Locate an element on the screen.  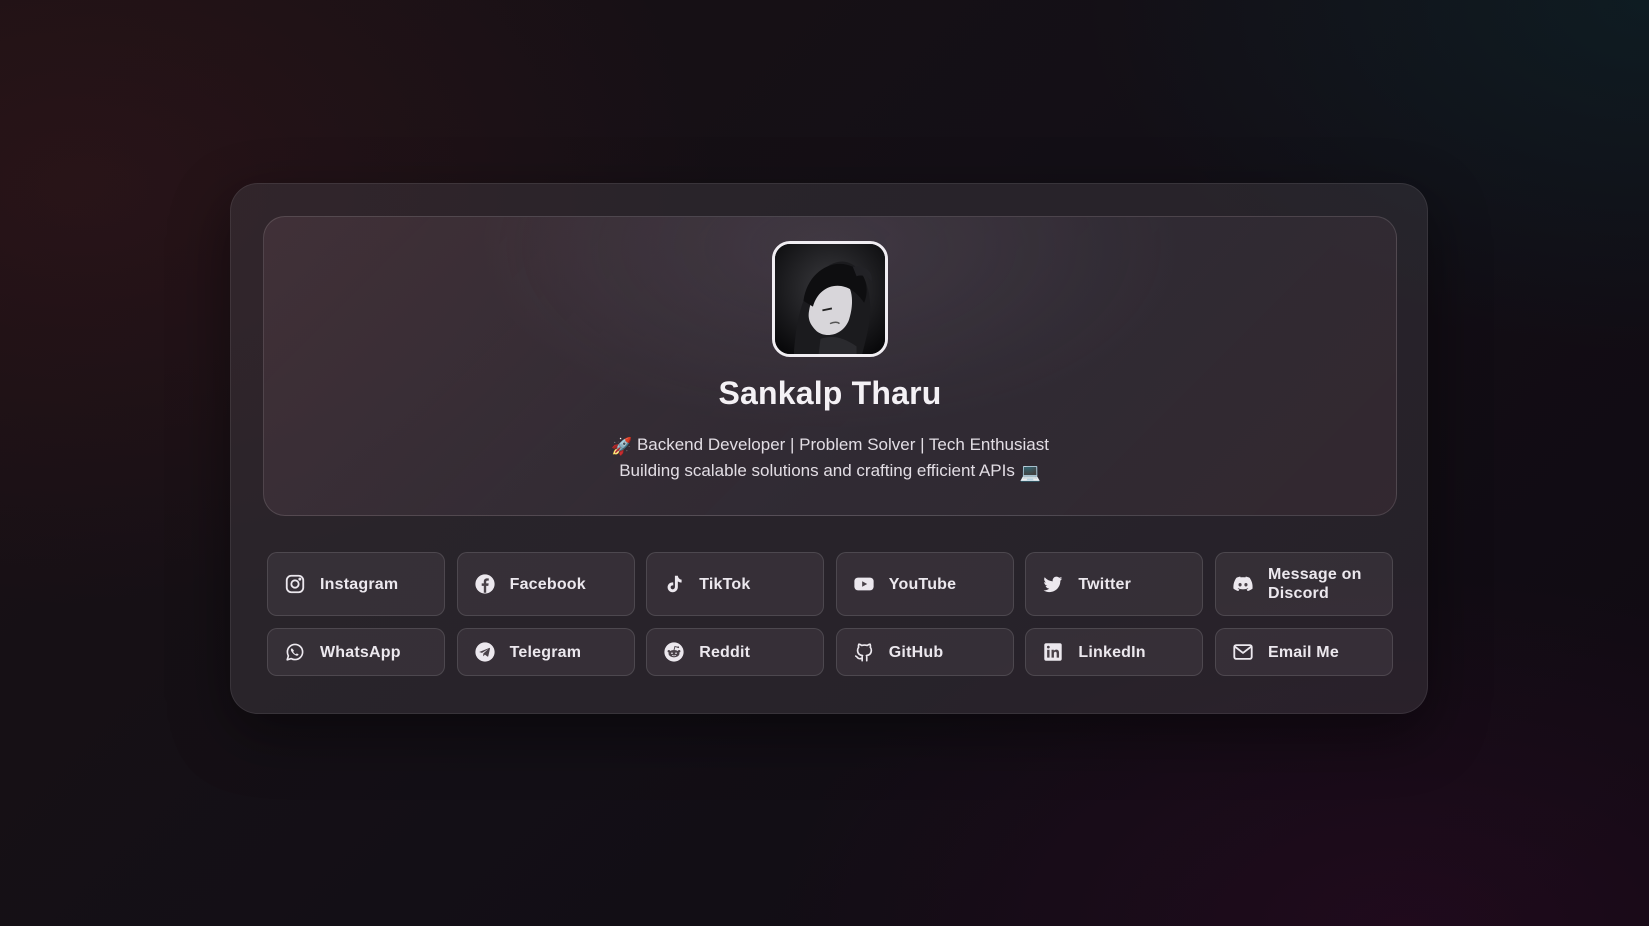
link-label: Facebook is located at coordinates (547, 584).